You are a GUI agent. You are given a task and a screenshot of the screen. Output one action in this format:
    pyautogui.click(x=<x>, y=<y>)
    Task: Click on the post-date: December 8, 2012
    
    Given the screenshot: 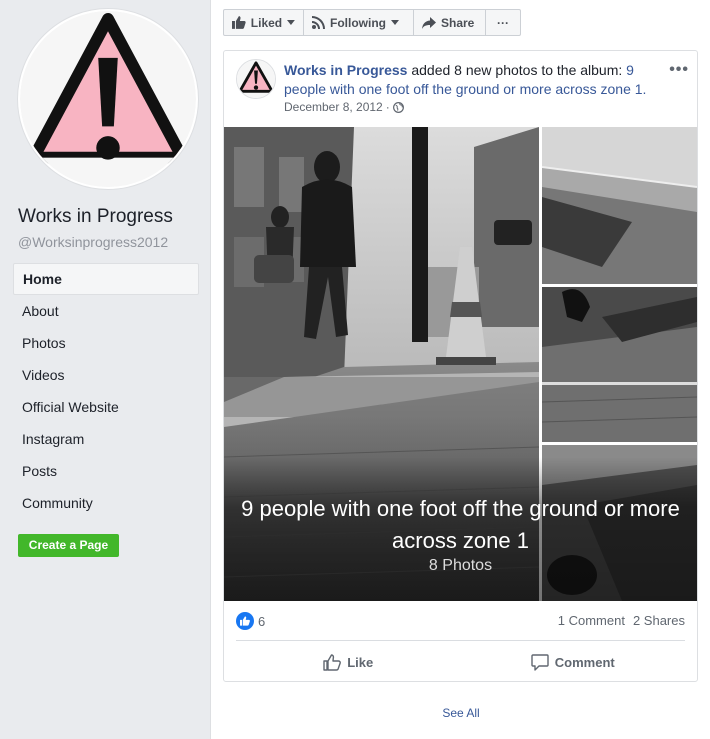 What is the action you would take?
    pyautogui.click(x=333, y=107)
    